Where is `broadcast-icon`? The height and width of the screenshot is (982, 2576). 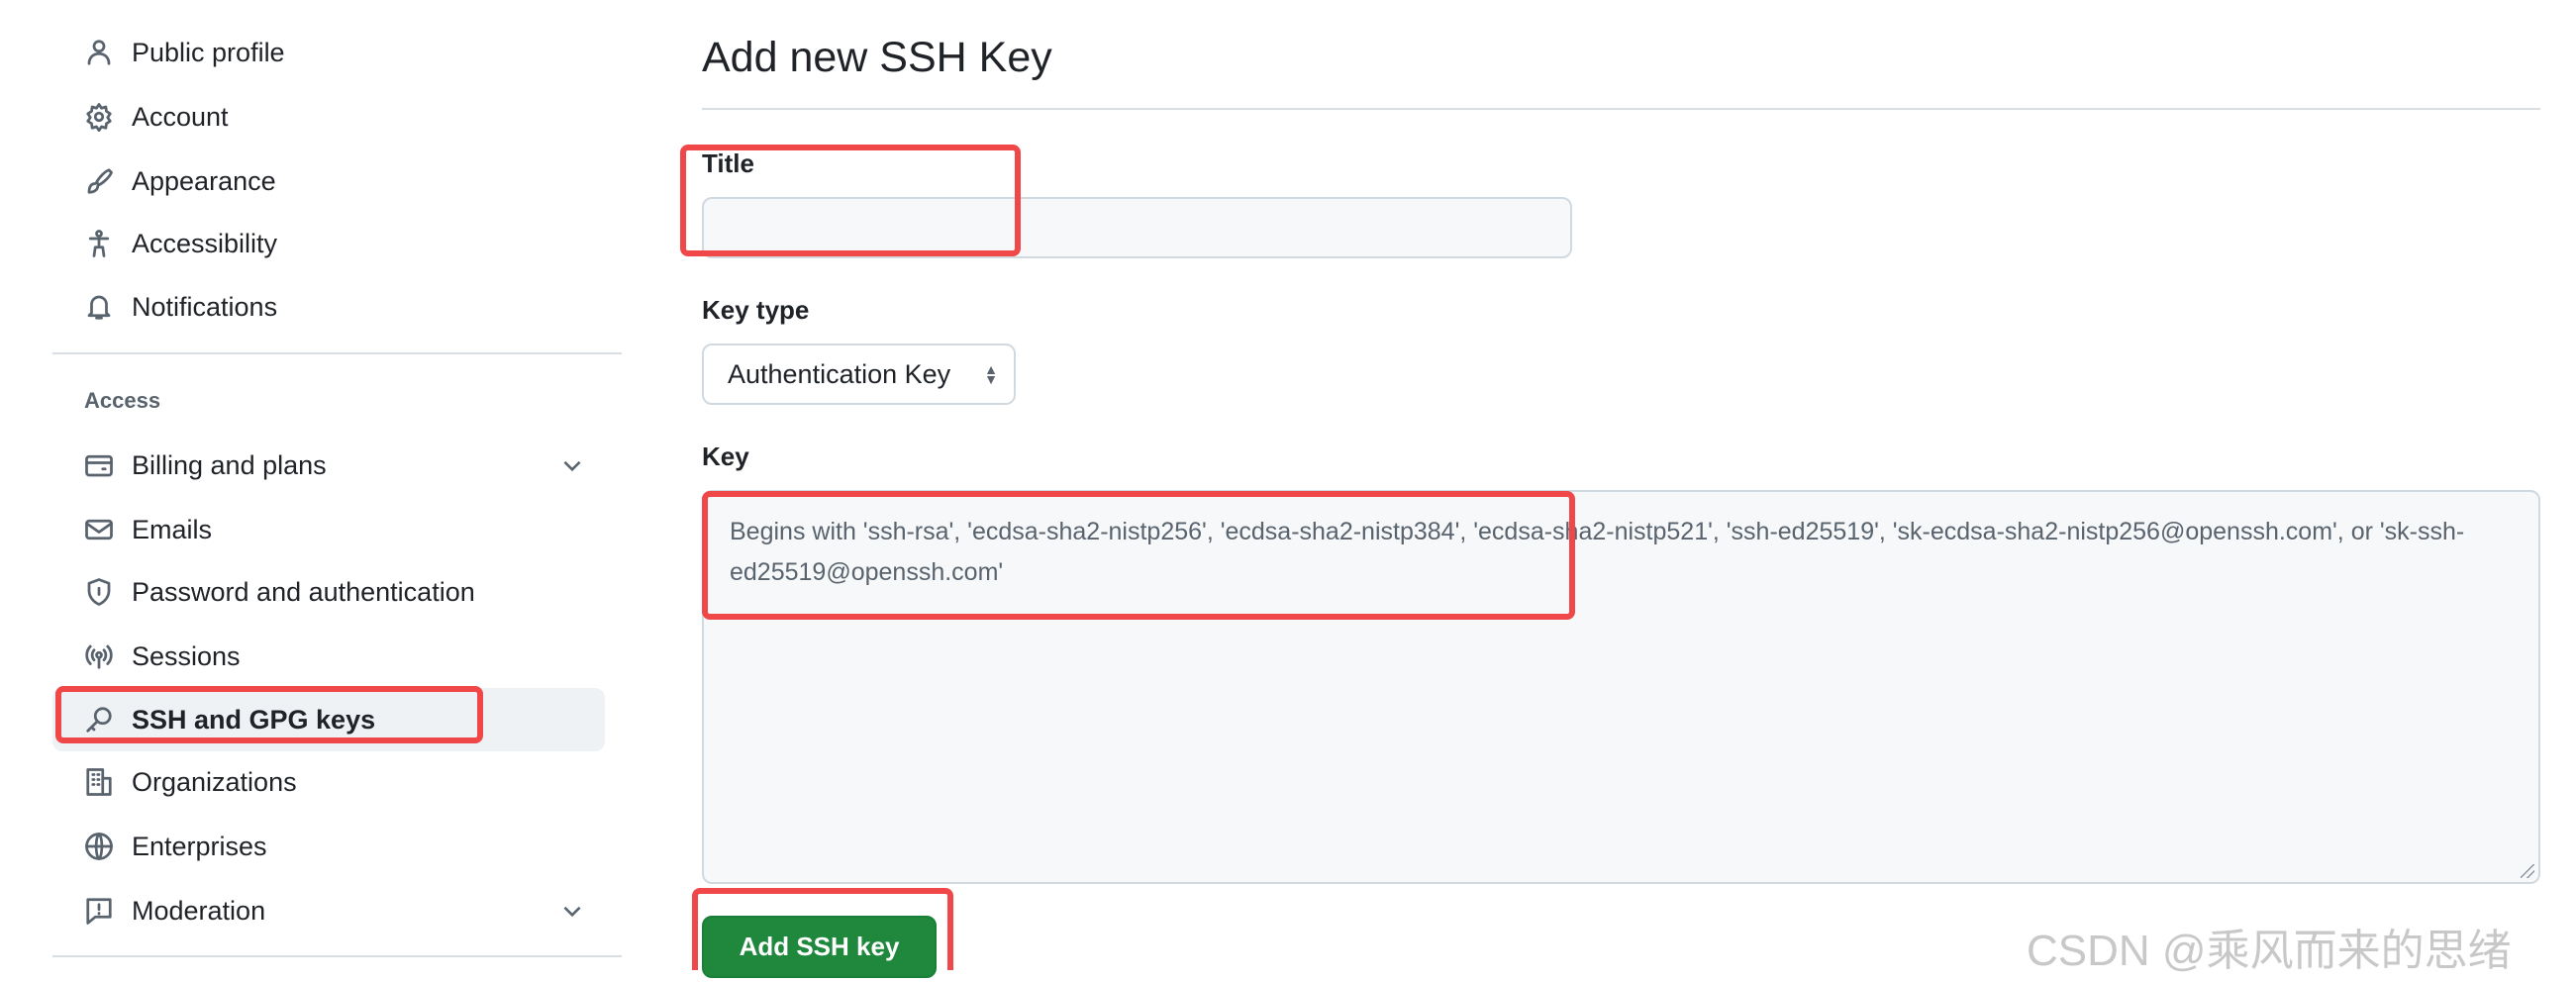
broadcast-icon is located at coordinates (99, 656).